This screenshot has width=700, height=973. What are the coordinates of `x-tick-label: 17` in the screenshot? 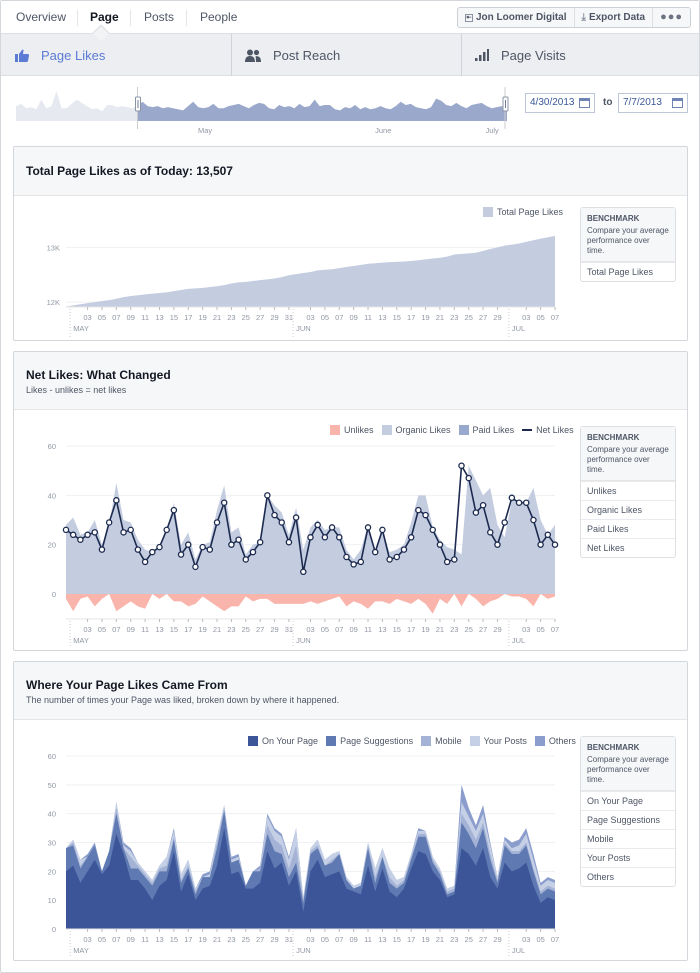 It's located at (188, 939).